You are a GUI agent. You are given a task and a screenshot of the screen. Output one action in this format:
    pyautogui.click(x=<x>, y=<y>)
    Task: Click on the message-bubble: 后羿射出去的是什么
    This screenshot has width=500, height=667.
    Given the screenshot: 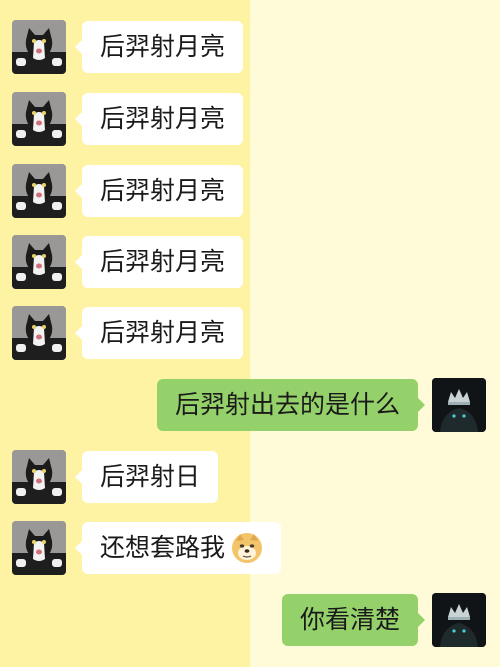 What is the action you would take?
    pyautogui.click(x=291, y=405)
    